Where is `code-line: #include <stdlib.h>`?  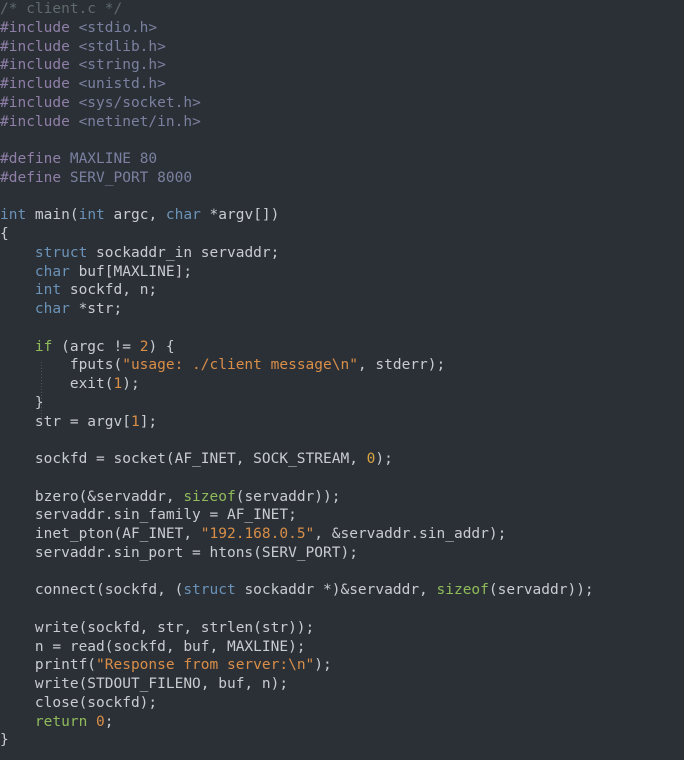
code-line: #include <stdlib.h> is located at coordinates (297, 47).